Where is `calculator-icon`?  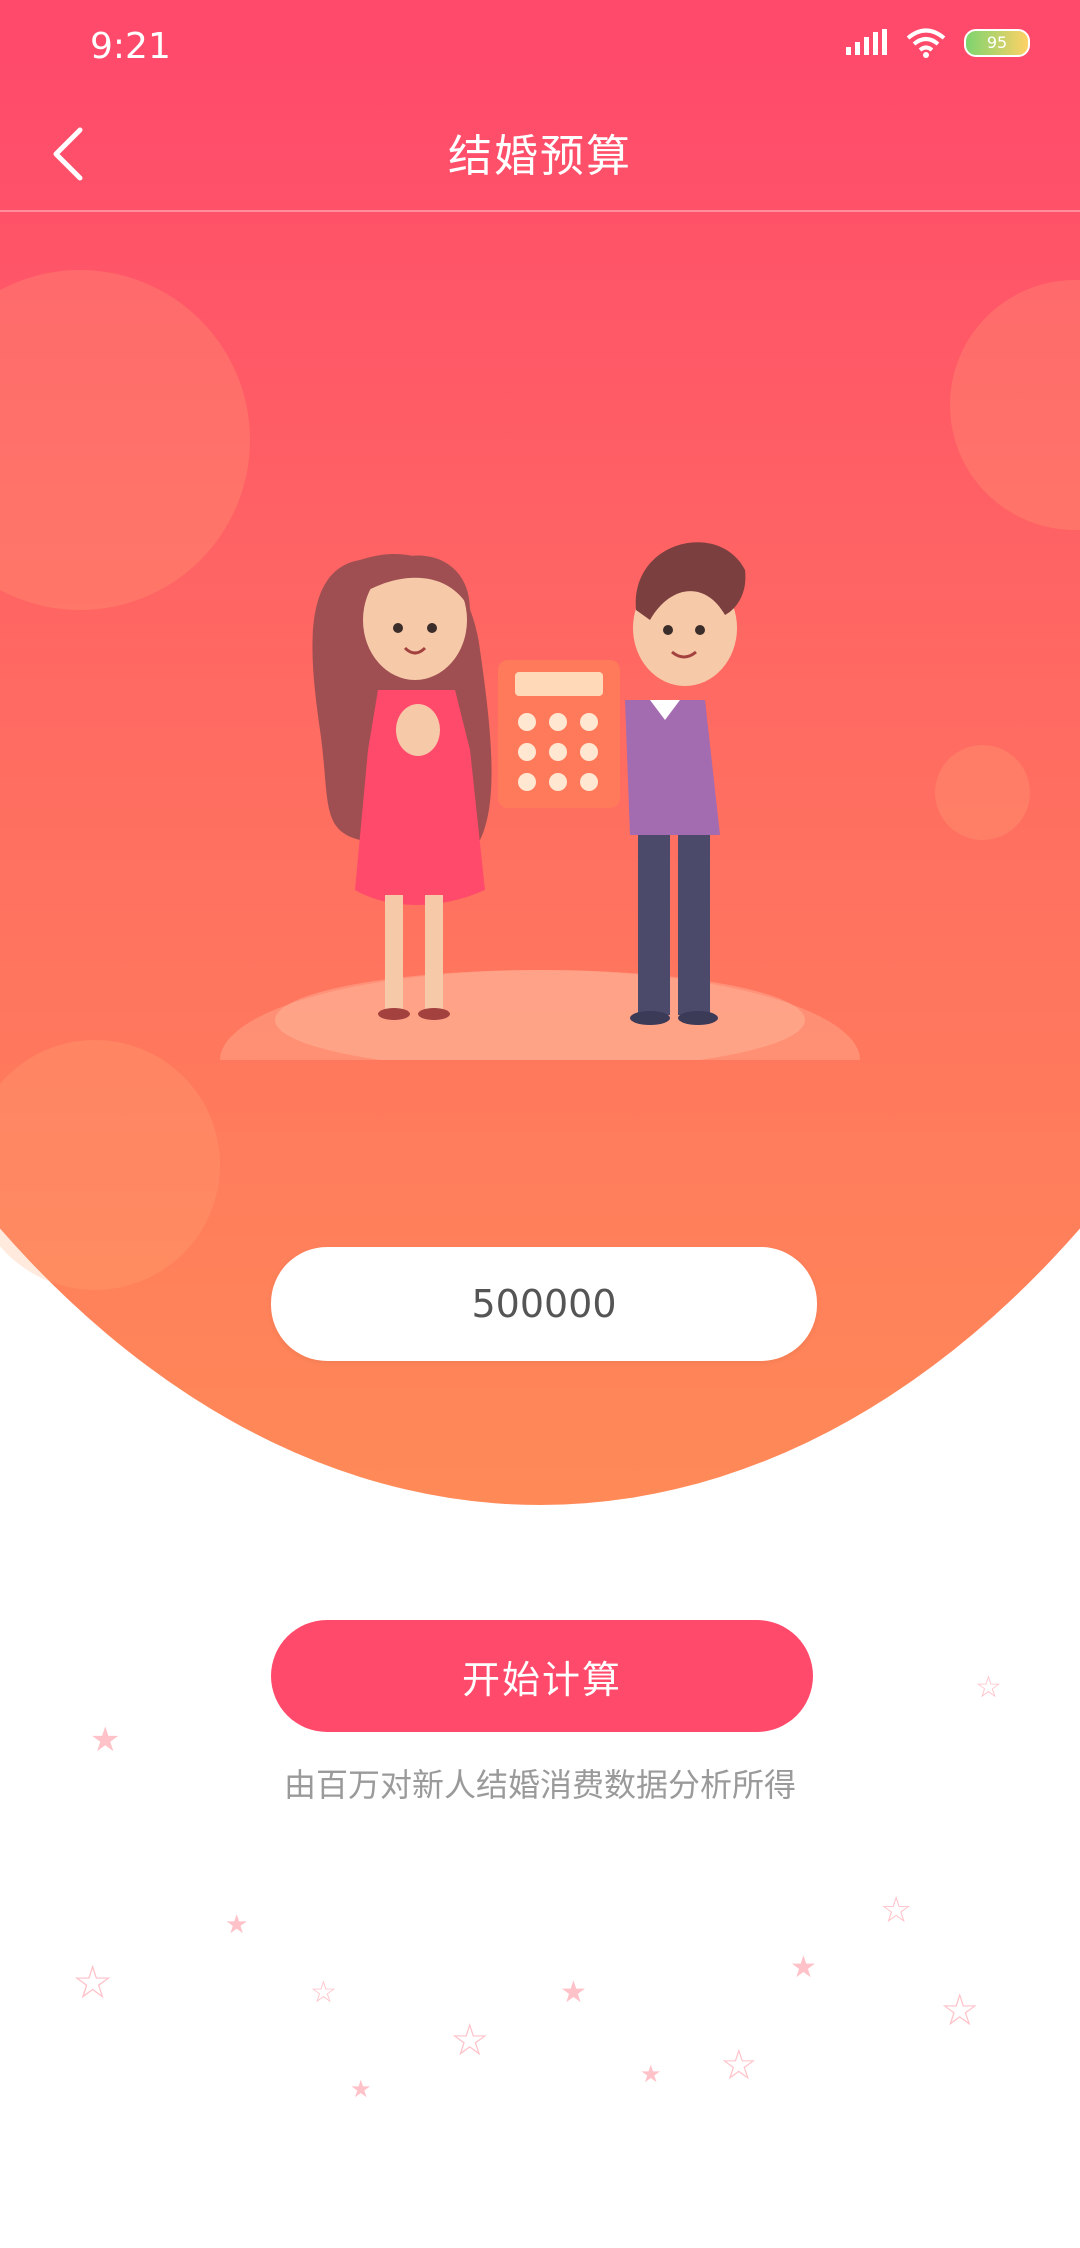 calculator-icon is located at coordinates (559, 734).